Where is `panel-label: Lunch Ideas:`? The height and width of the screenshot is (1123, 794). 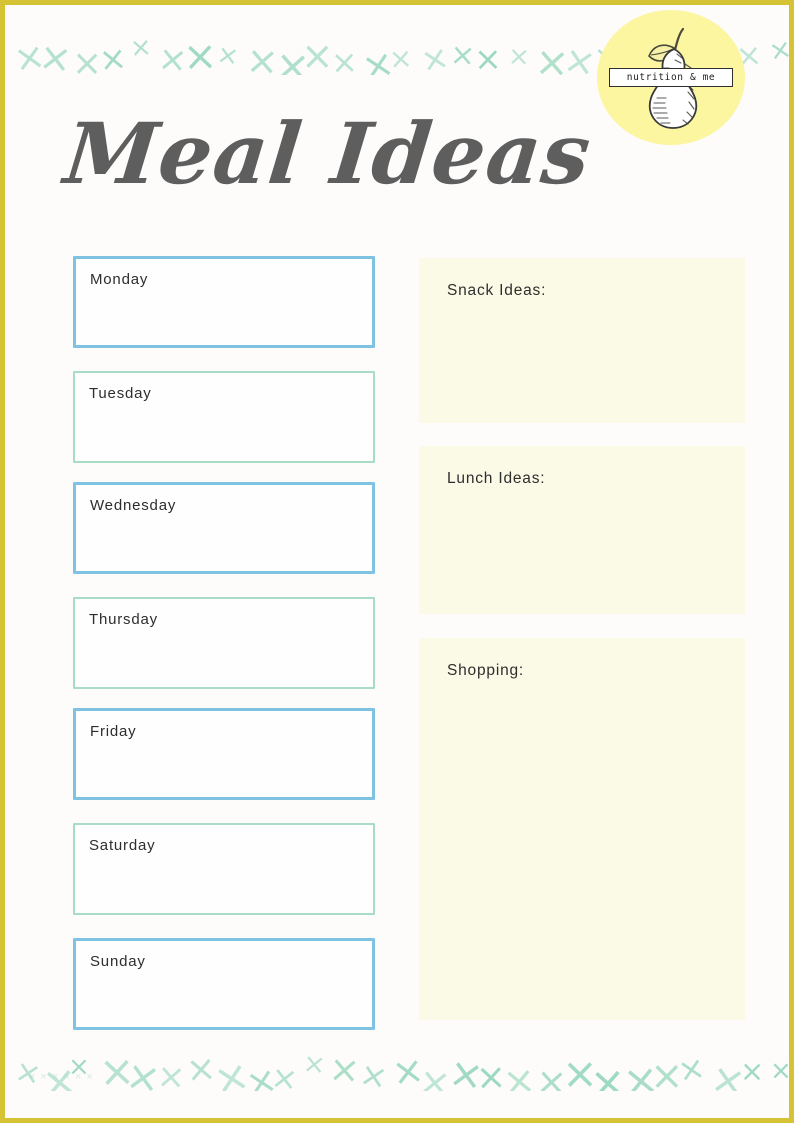 panel-label: Lunch Ideas: is located at coordinates (496, 478).